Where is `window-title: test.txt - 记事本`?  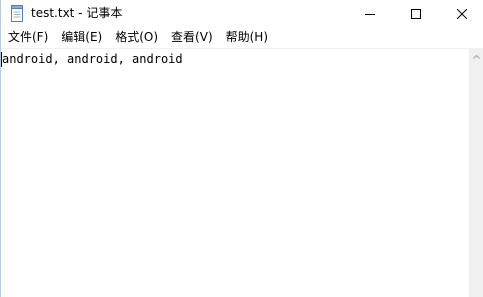
window-title: test.txt - 记事本 is located at coordinates (77, 13).